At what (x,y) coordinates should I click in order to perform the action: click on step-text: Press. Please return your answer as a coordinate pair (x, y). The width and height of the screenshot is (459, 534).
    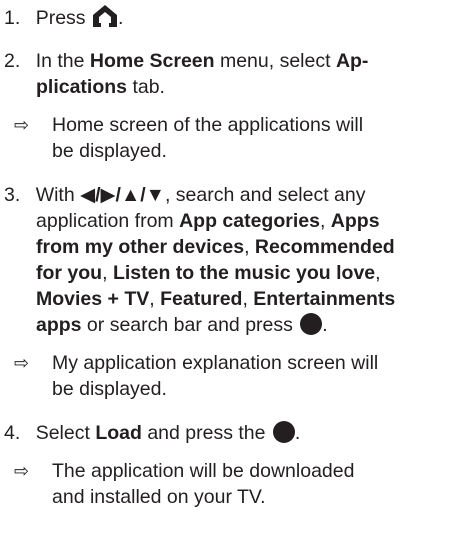
    Looking at the image, I should click on (60, 18).